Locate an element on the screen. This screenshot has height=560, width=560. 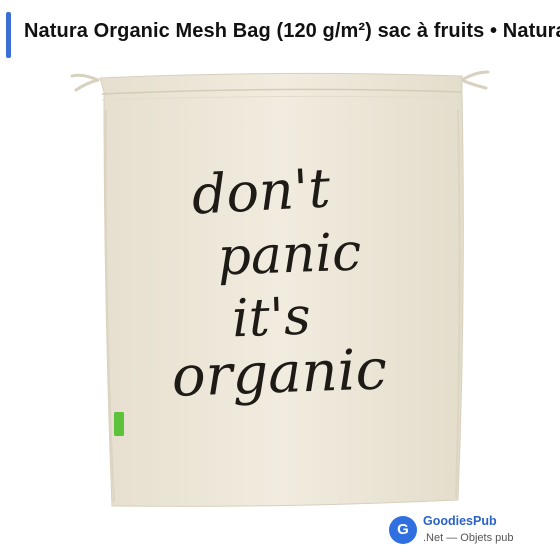
title-accent-bar is located at coordinates (8, 35).